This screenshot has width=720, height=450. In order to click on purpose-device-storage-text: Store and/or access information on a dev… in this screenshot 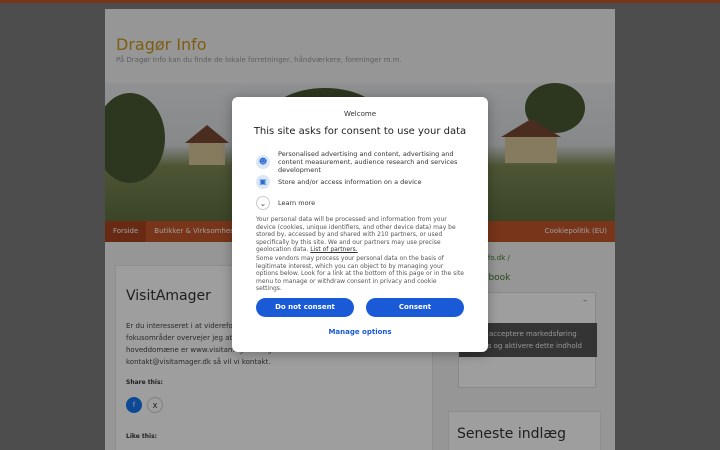, I will do `click(350, 182)`.